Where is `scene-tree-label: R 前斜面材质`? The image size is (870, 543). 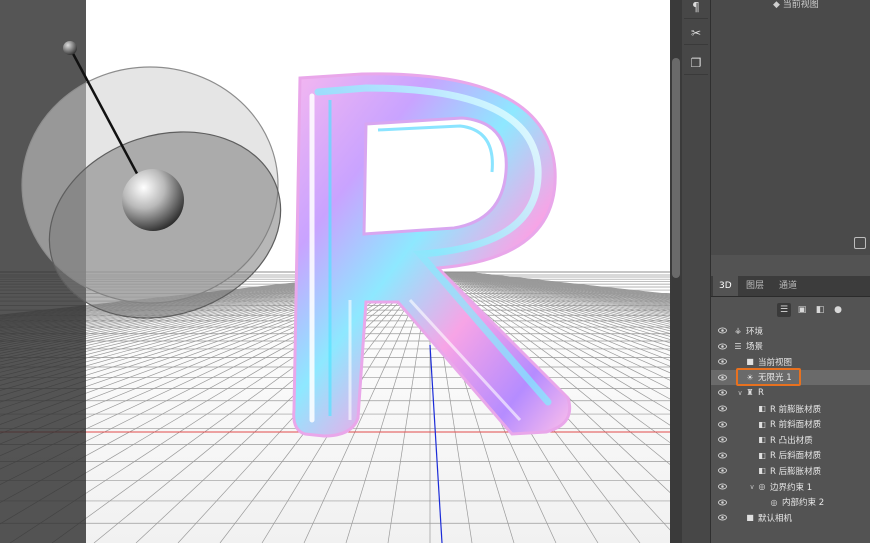 scene-tree-label: R 前斜面材质 is located at coordinates (796, 425).